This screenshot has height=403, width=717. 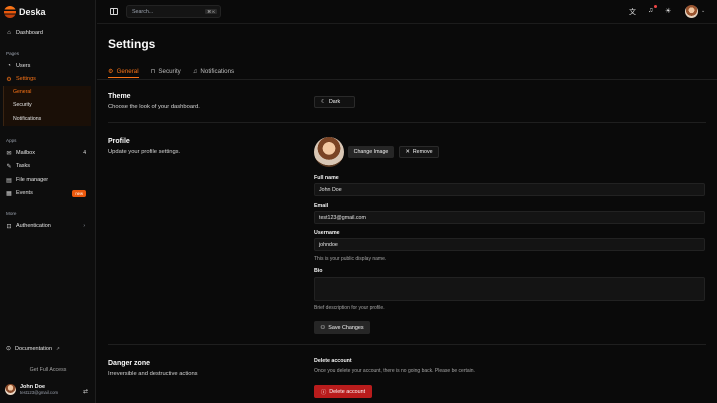 What do you see at coordinates (9, 166) in the screenshot?
I see `pencil-icon: ✎` at bounding box center [9, 166].